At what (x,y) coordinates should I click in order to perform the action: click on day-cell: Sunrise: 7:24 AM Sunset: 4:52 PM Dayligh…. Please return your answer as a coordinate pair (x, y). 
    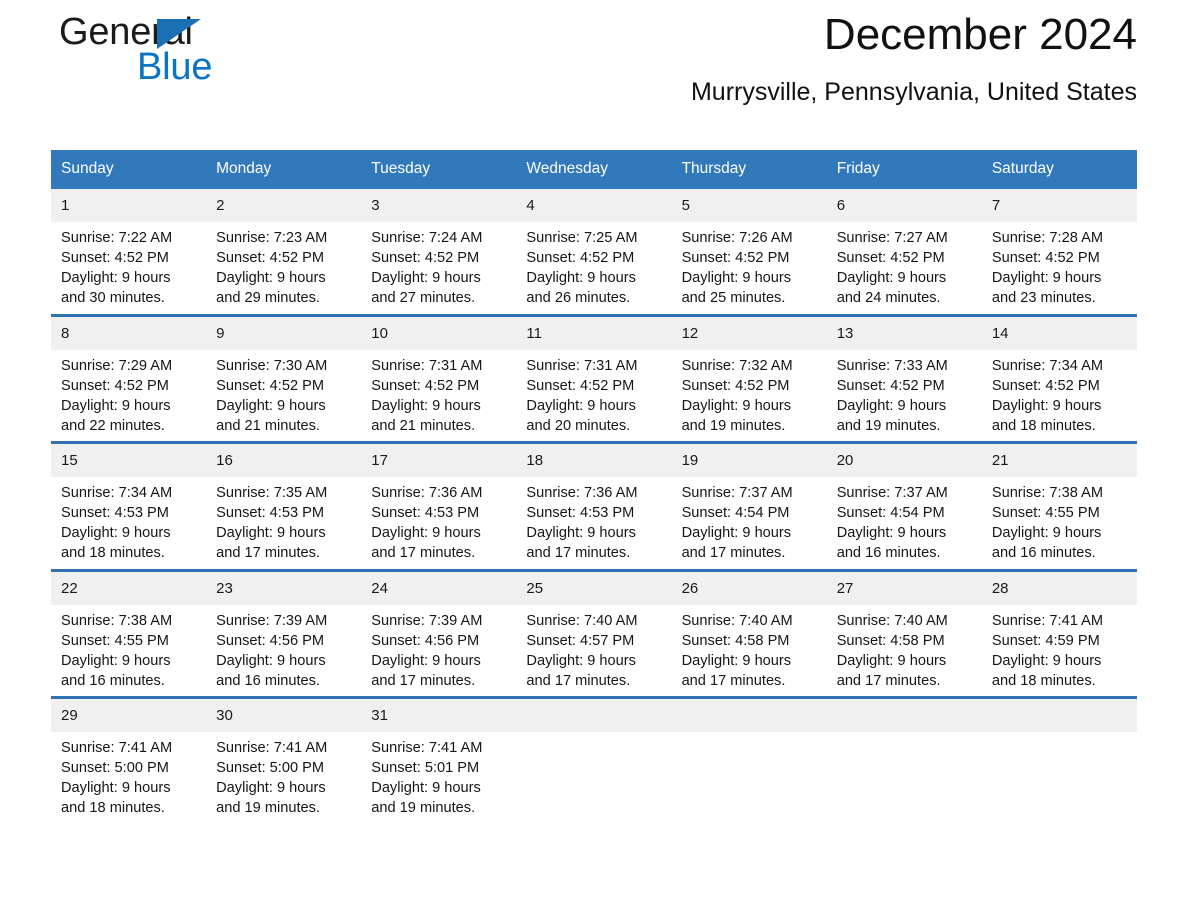
    Looking at the image, I should click on (439, 268).